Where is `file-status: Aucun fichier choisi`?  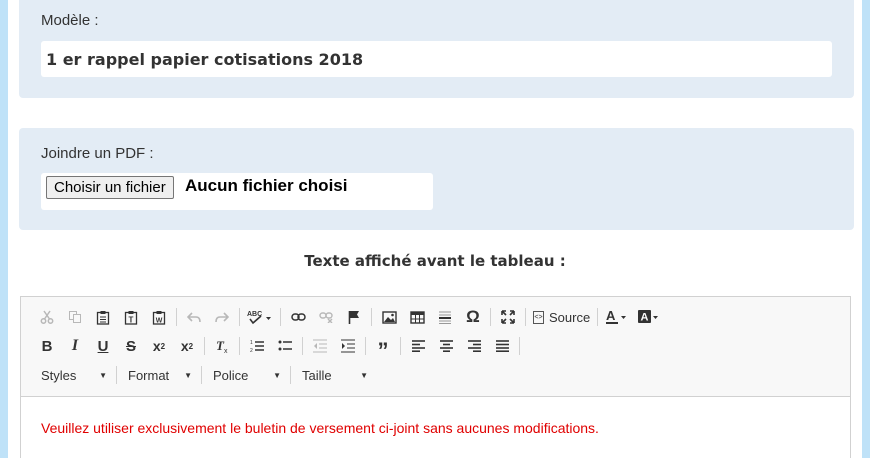 file-status: Aucun fichier choisi is located at coordinates (266, 185).